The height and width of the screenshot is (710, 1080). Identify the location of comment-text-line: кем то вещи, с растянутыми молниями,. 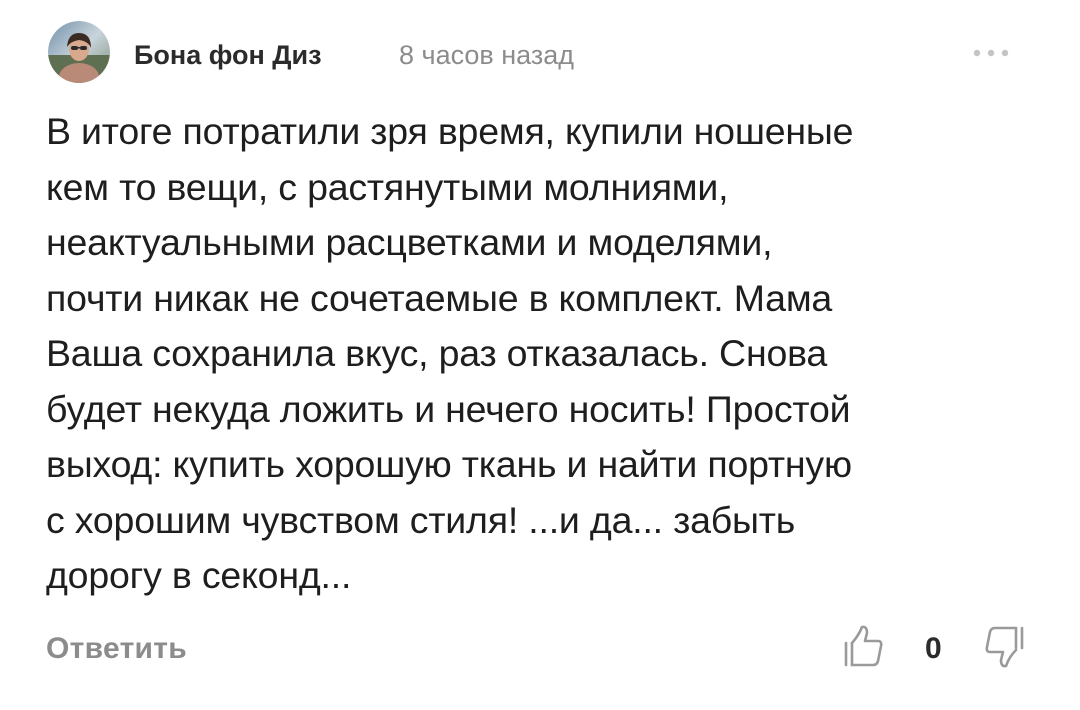
(387, 186).